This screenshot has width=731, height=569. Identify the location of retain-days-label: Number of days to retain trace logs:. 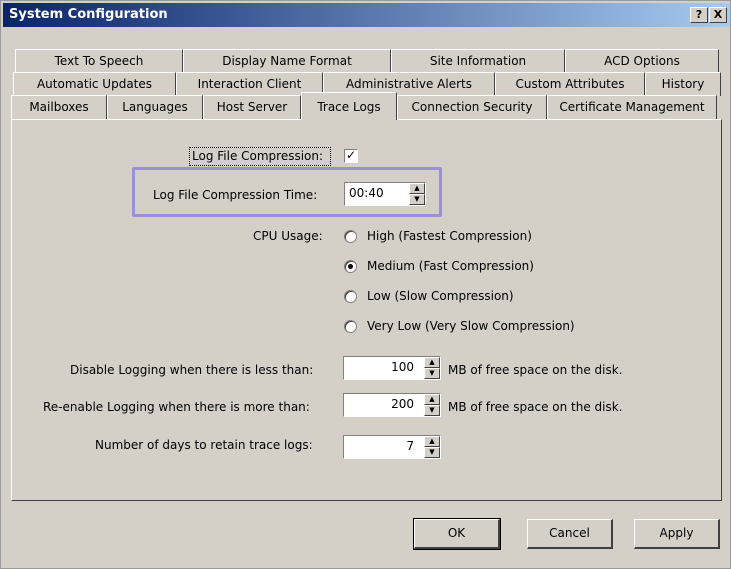
(204, 445).